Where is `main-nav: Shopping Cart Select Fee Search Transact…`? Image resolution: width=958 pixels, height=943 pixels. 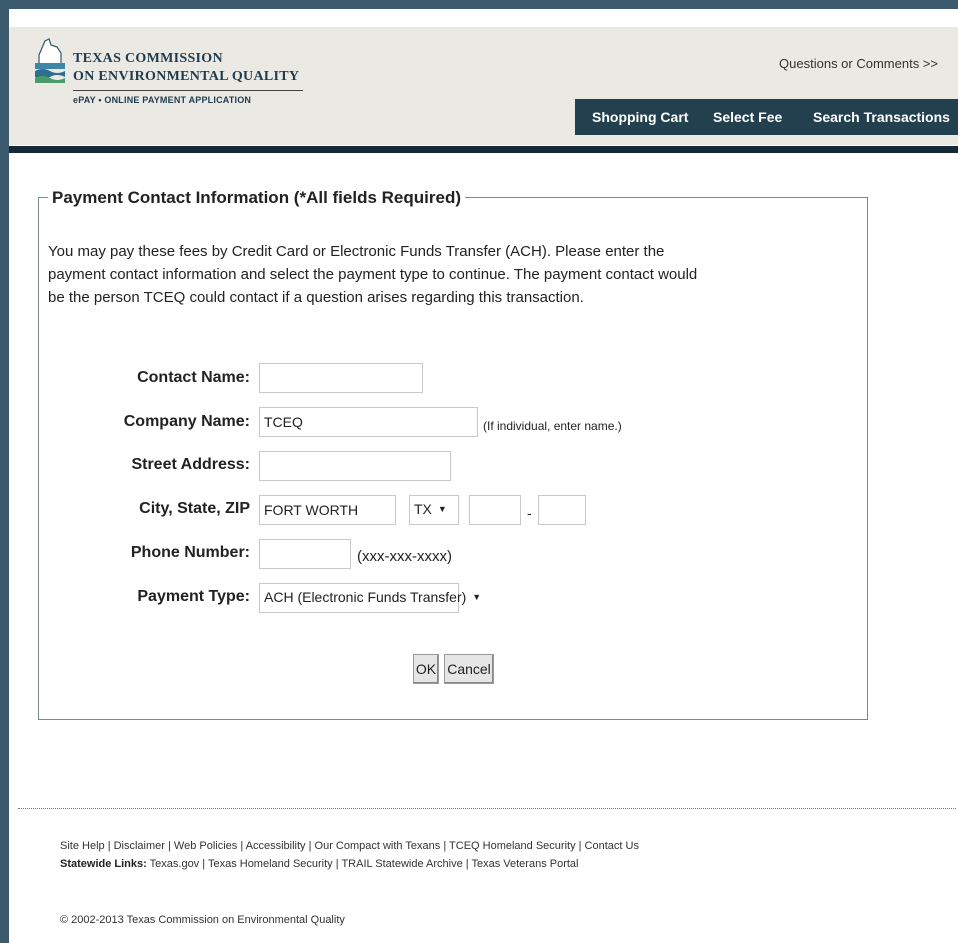 main-nav: Shopping Cart Select Fee Search Transact… is located at coordinates (766, 117).